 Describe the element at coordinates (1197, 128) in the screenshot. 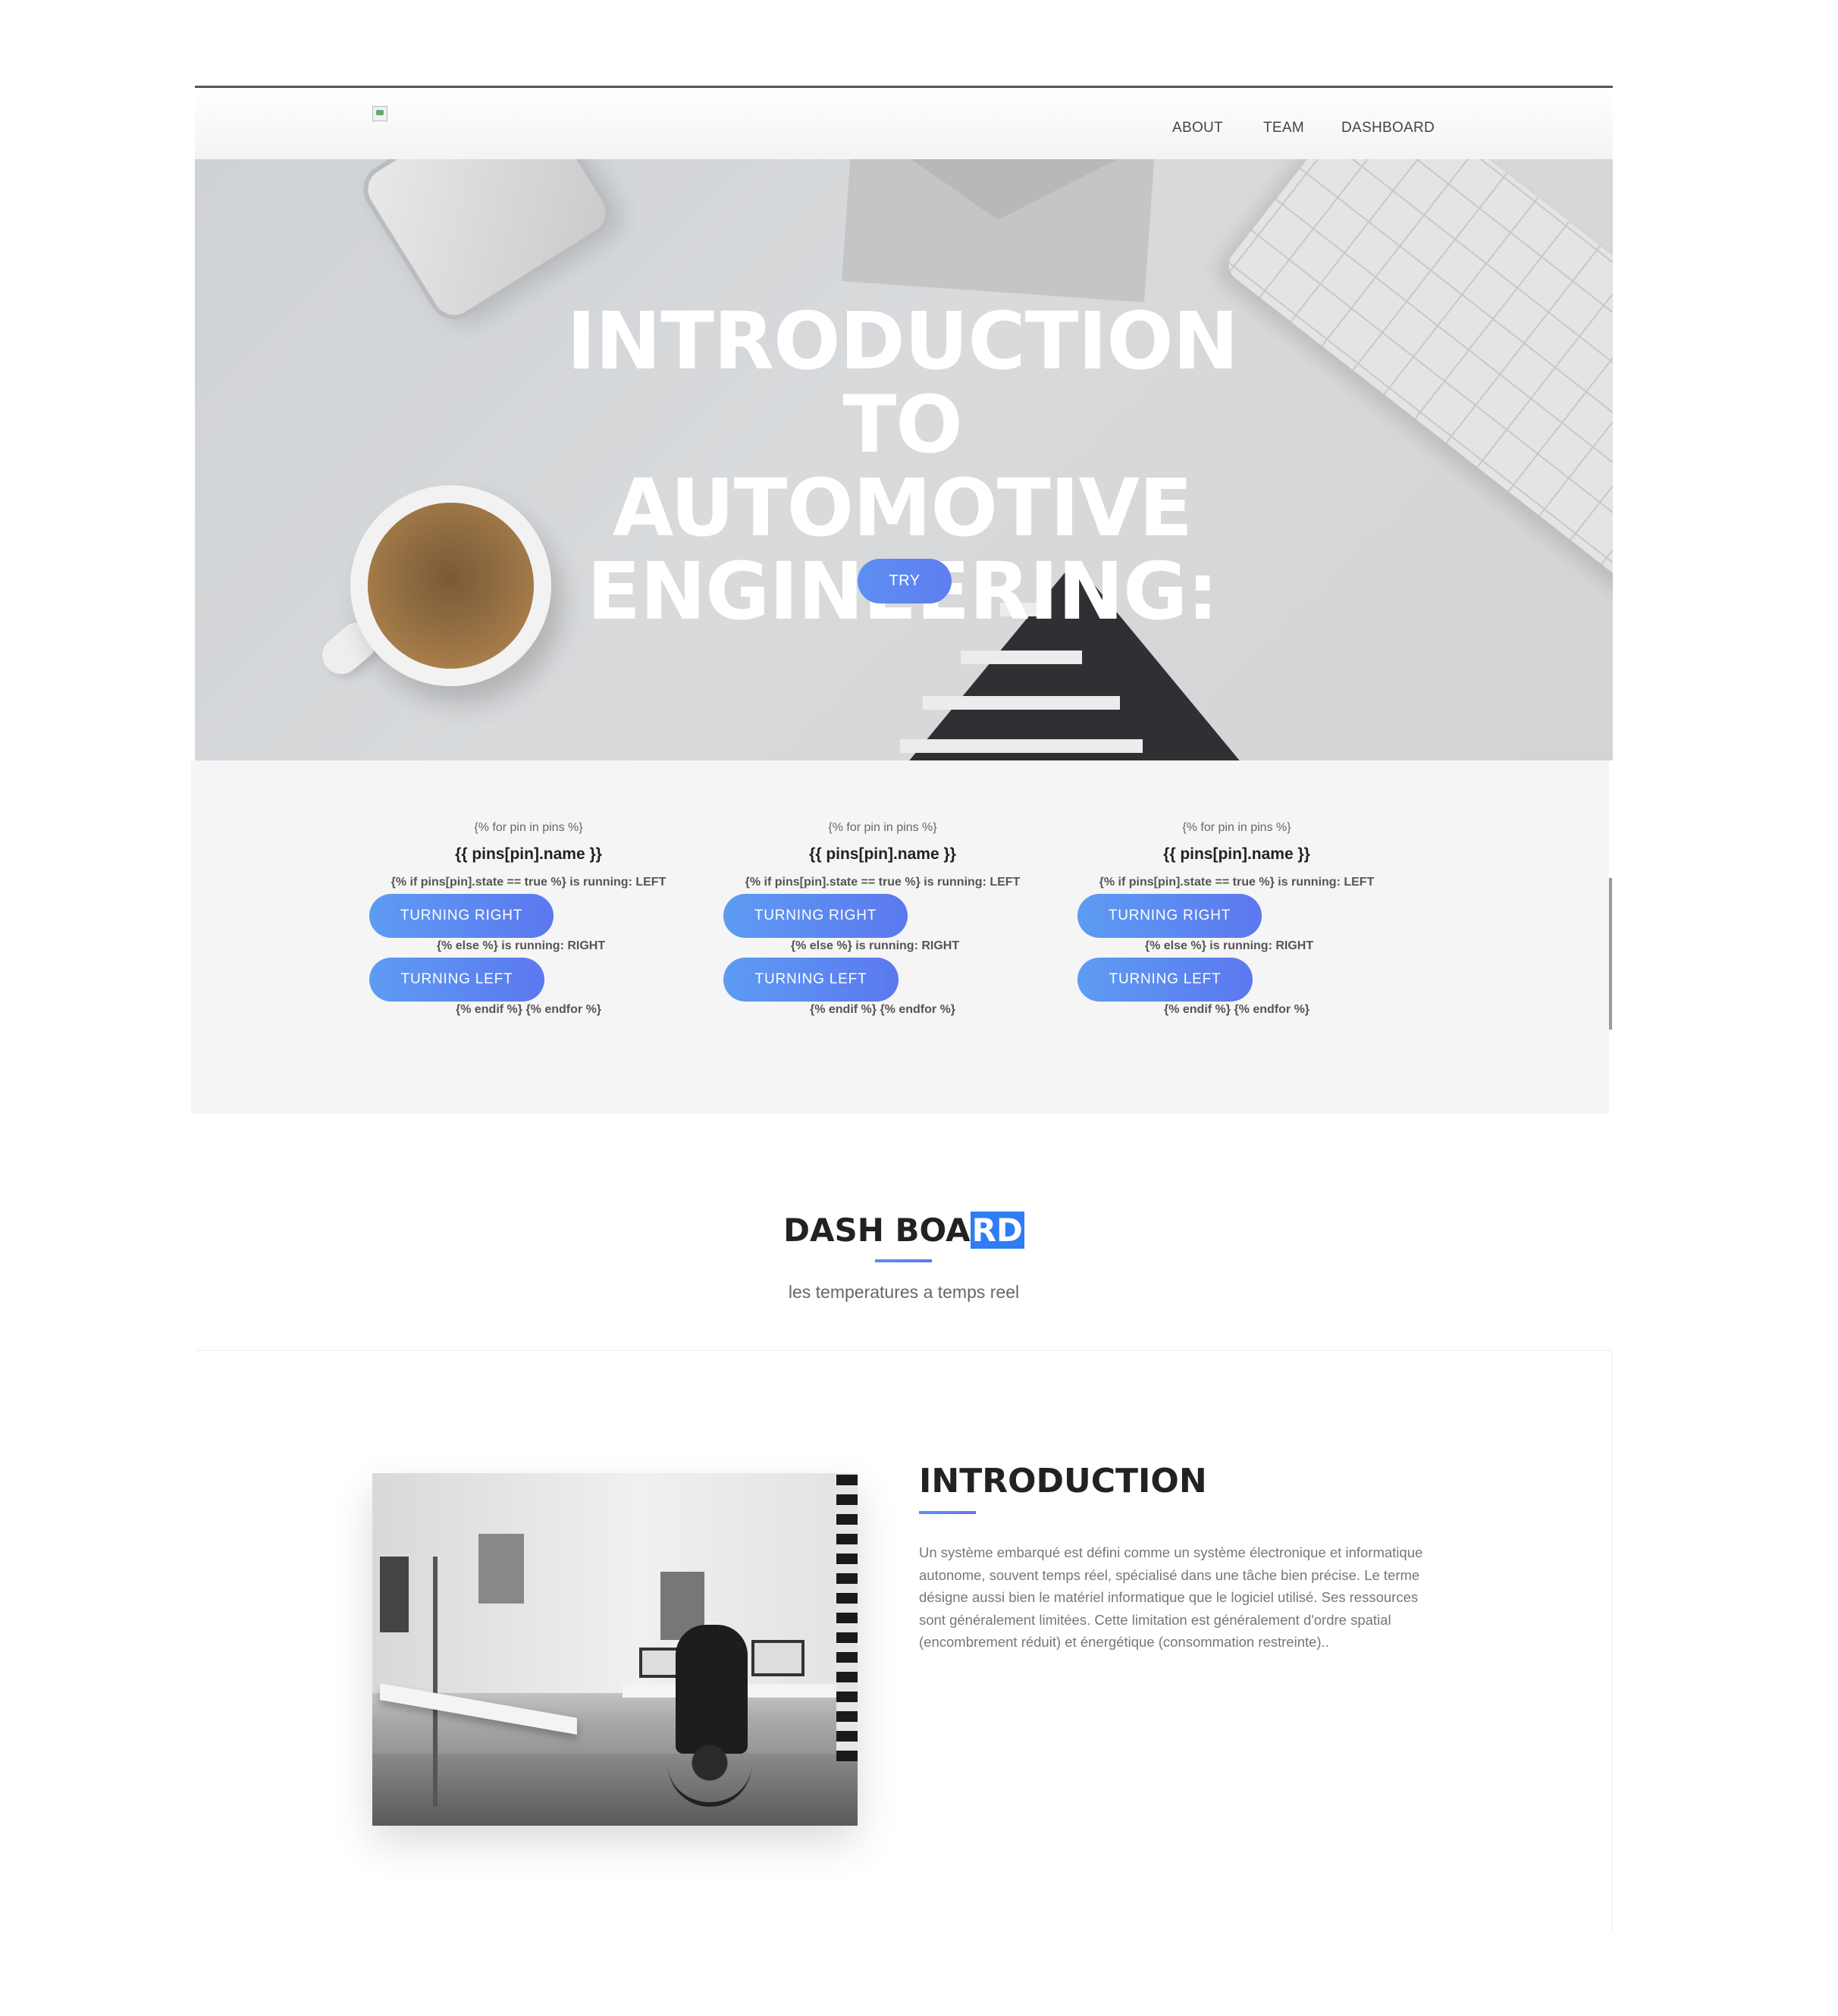

I see `nav-link-about: ABOUT` at that location.